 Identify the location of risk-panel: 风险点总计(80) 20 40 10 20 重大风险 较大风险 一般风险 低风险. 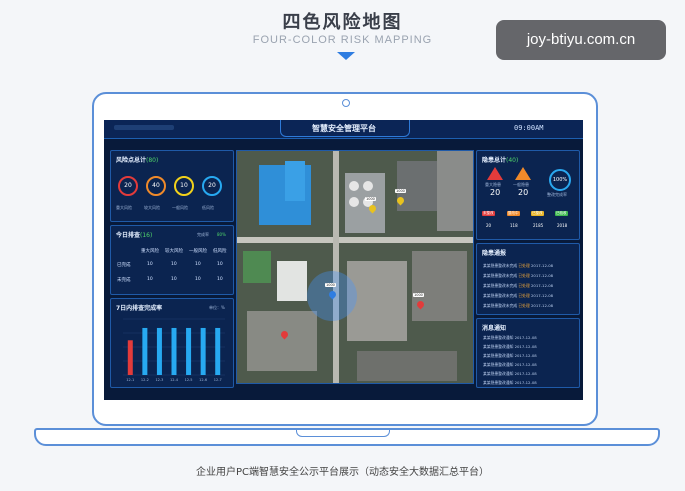
(172, 186).